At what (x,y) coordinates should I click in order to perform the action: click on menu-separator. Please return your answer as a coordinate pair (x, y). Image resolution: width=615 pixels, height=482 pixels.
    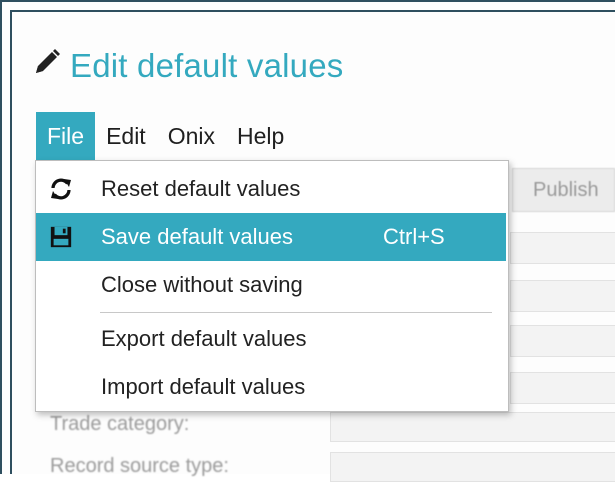
    Looking at the image, I should click on (296, 312).